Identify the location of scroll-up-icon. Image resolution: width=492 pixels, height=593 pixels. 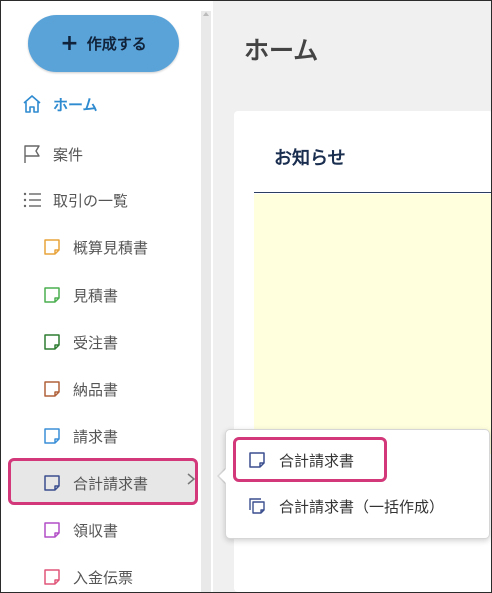
(206, 14).